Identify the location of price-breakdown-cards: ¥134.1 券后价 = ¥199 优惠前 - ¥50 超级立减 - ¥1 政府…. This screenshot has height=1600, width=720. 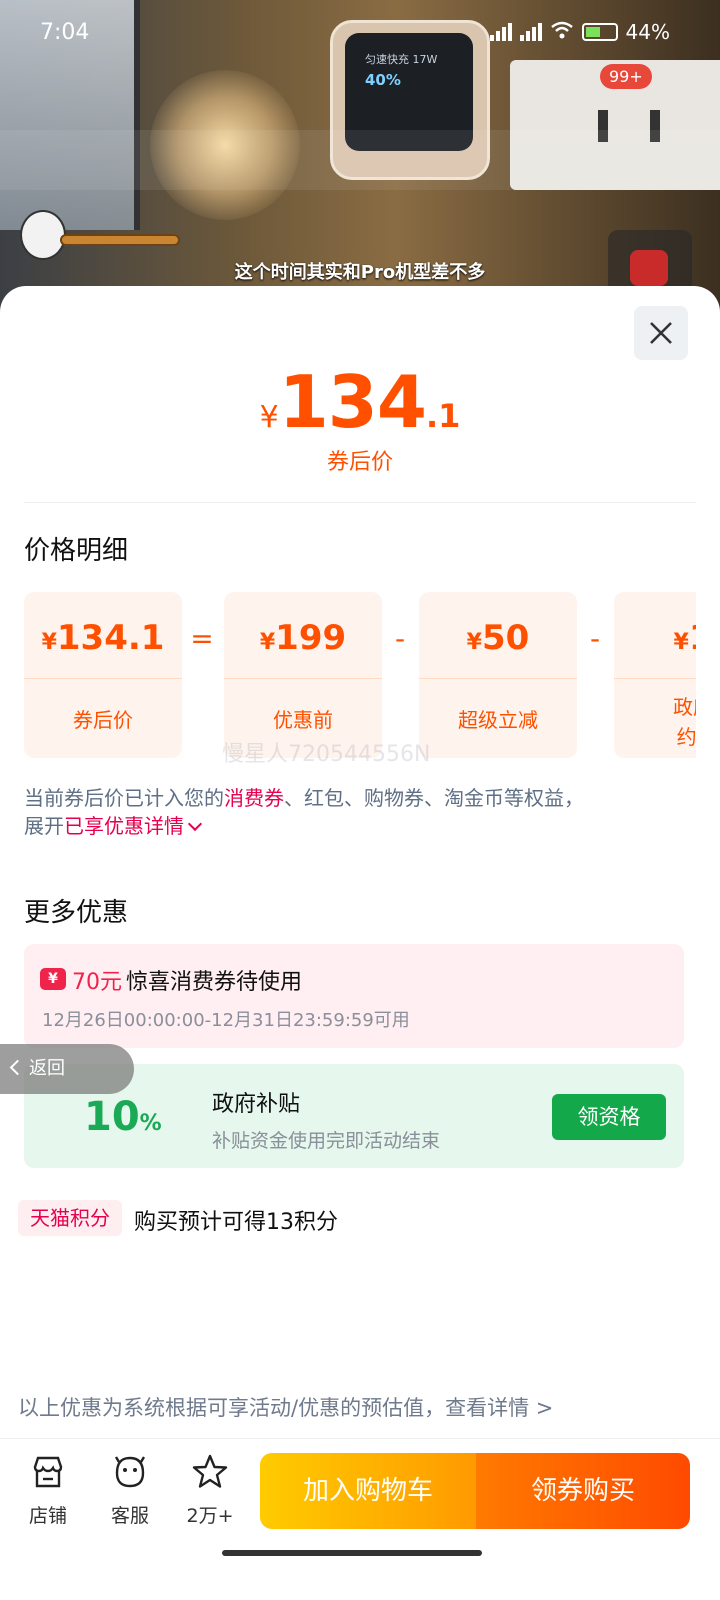
(360, 675).